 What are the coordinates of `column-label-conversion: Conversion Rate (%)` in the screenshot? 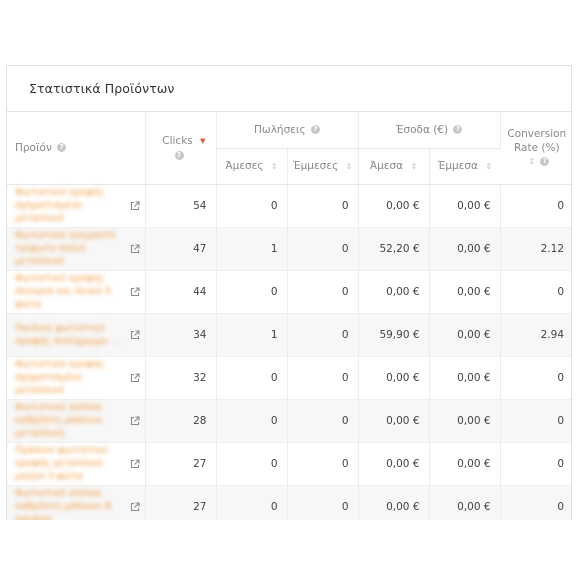 It's located at (537, 140).